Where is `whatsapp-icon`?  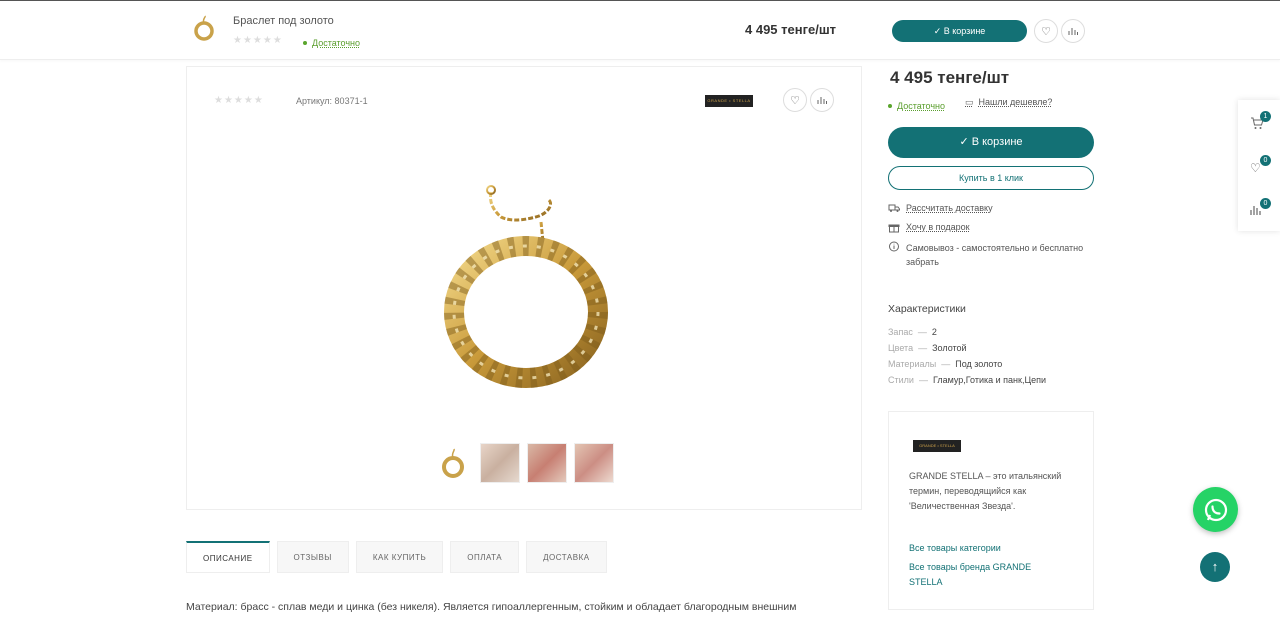 whatsapp-icon is located at coordinates (1215, 509).